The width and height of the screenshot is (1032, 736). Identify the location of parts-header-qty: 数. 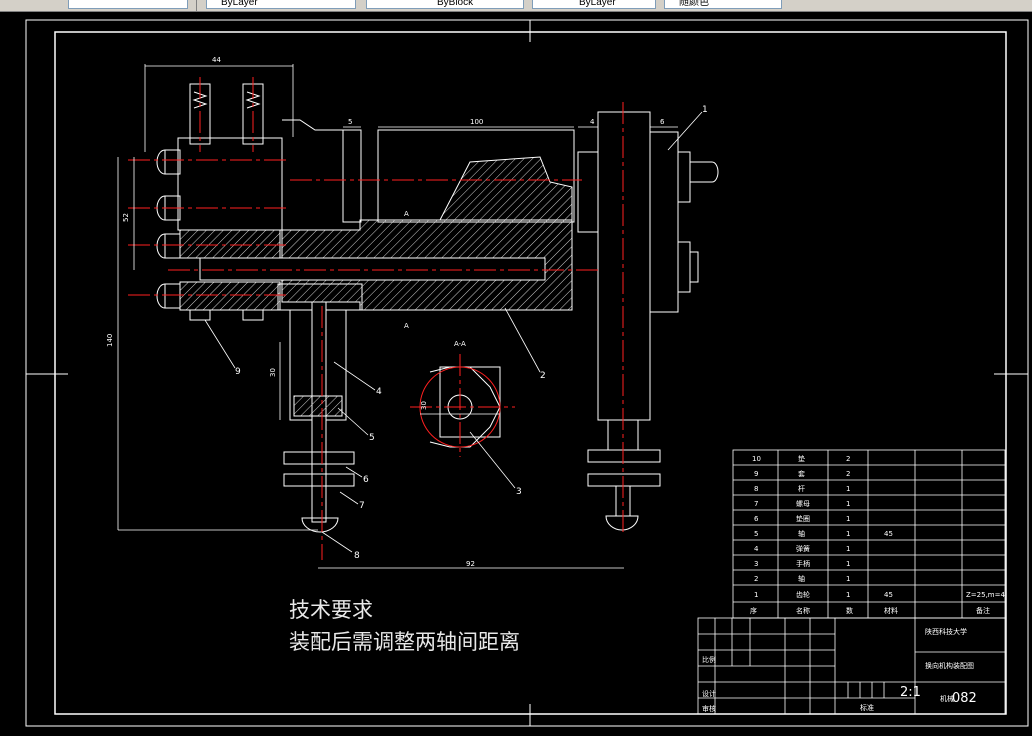
(849, 610).